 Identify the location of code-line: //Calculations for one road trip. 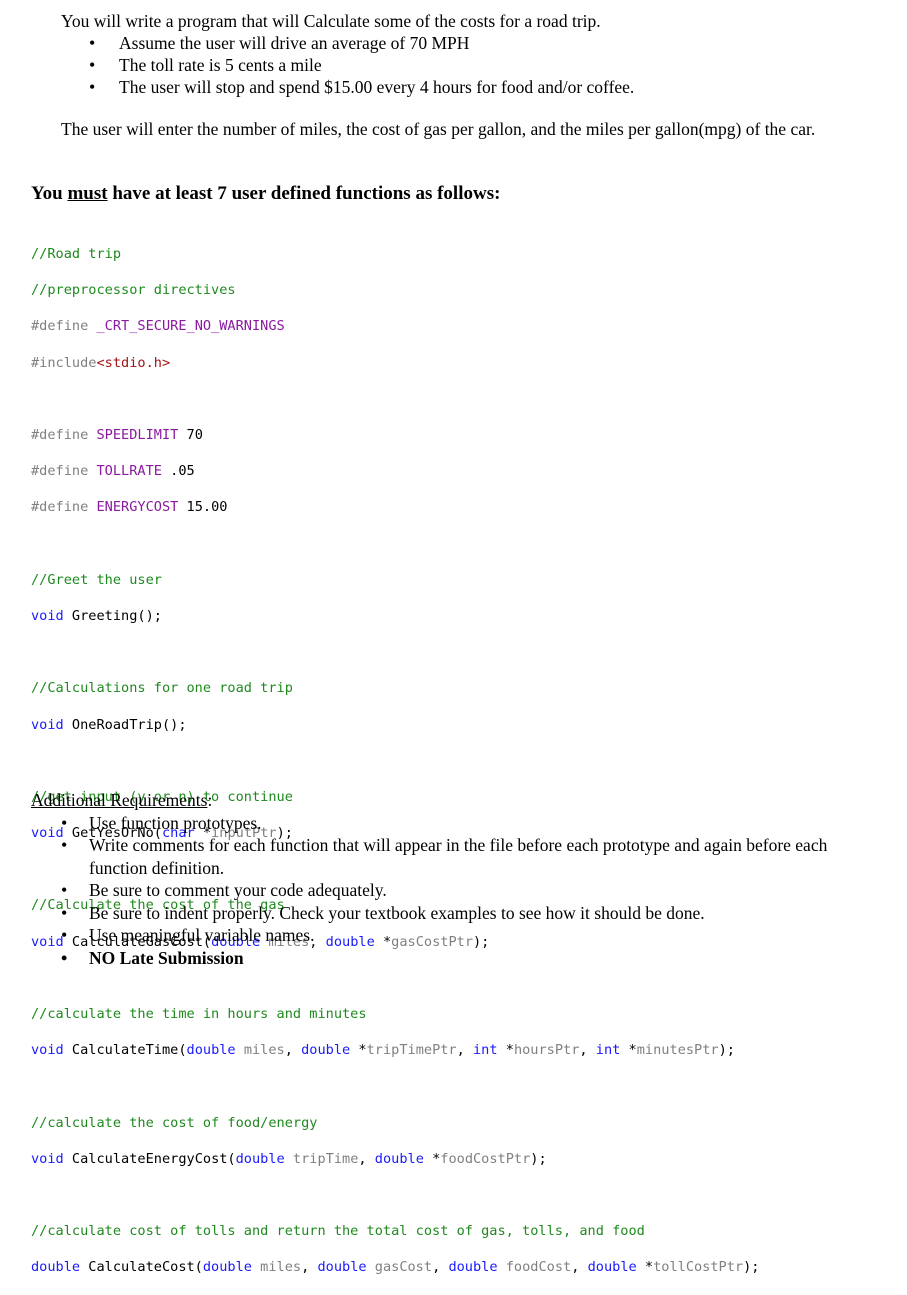
(395, 688).